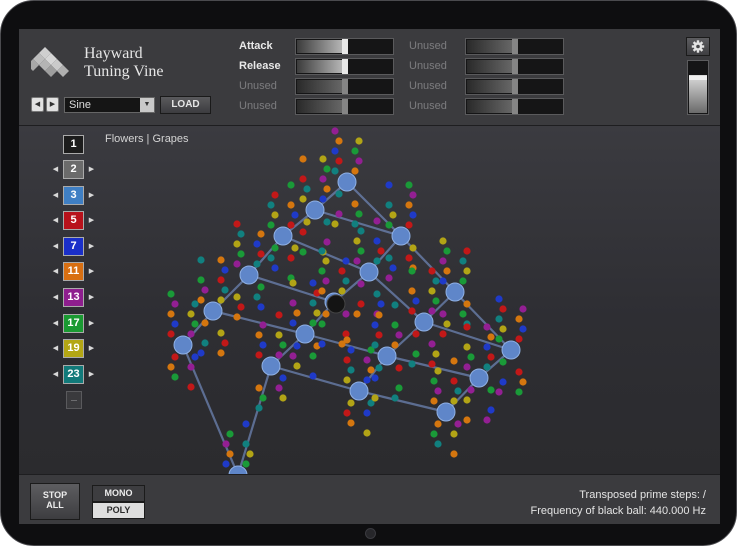 The image size is (739, 548). I want to click on poly-button: POLY, so click(118, 510).